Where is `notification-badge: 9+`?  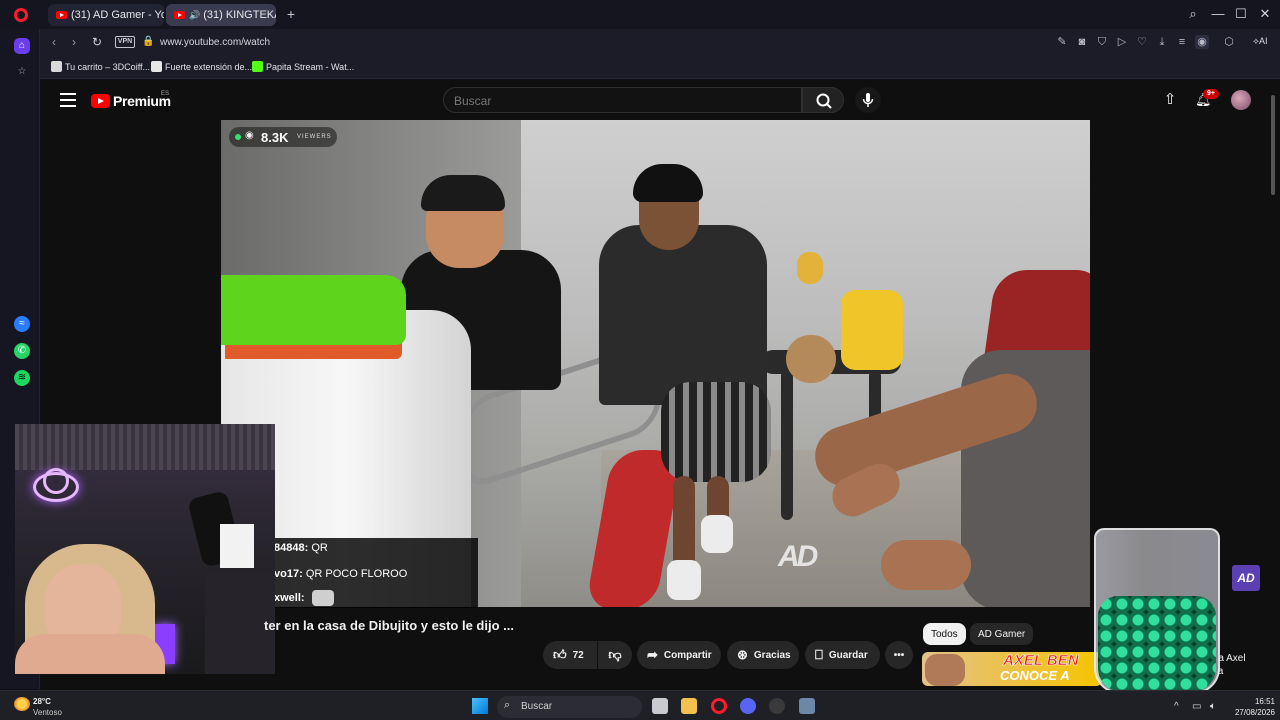
notification-badge: 9+ is located at coordinates (1211, 94).